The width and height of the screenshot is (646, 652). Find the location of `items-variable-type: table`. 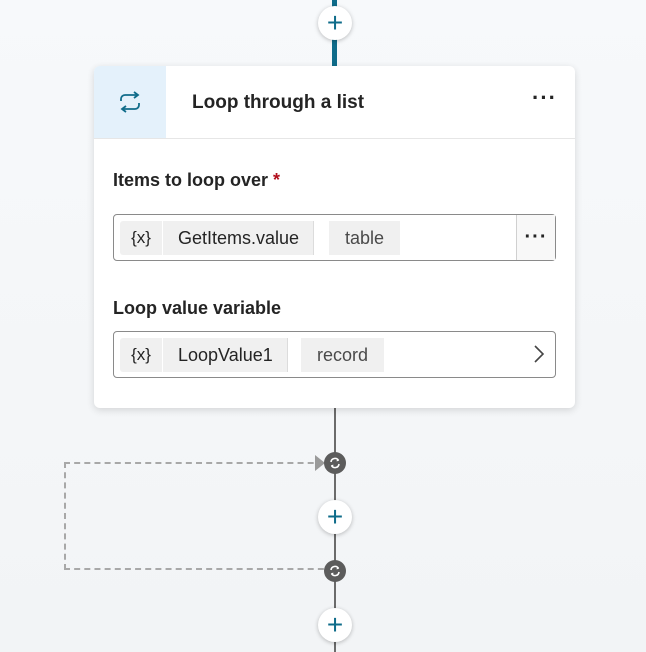

items-variable-type: table is located at coordinates (365, 238).